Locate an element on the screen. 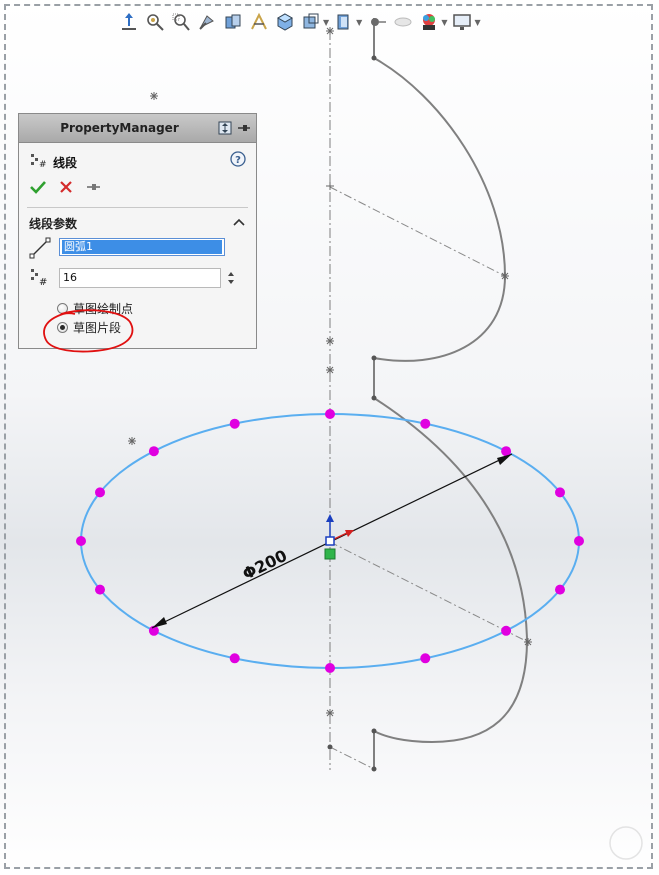  segment-count-input: 16 is located at coordinates (140, 278).